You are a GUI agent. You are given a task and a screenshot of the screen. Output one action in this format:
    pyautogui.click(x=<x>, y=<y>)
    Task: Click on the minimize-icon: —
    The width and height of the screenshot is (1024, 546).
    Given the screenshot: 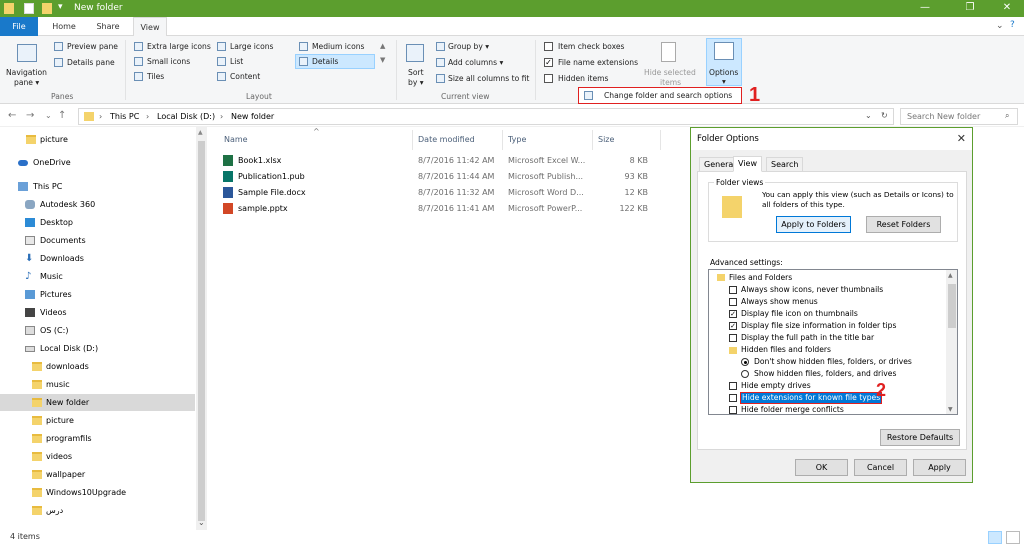 What is the action you would take?
    pyautogui.click(x=925, y=8)
    